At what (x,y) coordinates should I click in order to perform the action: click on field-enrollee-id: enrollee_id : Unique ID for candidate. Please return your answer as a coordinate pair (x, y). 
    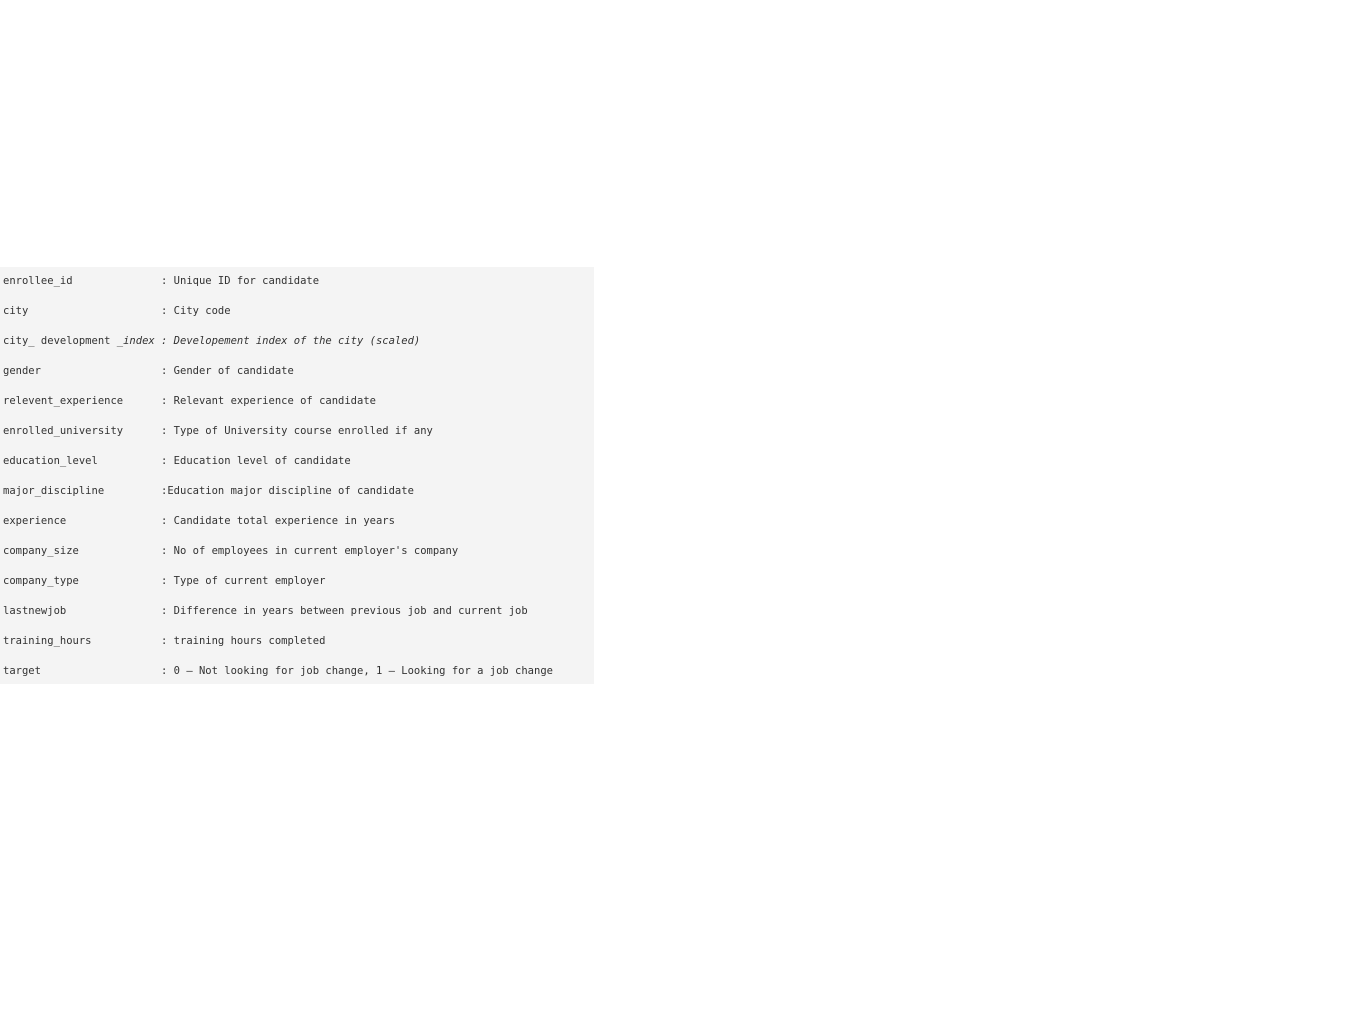
    Looking at the image, I should click on (161, 281).